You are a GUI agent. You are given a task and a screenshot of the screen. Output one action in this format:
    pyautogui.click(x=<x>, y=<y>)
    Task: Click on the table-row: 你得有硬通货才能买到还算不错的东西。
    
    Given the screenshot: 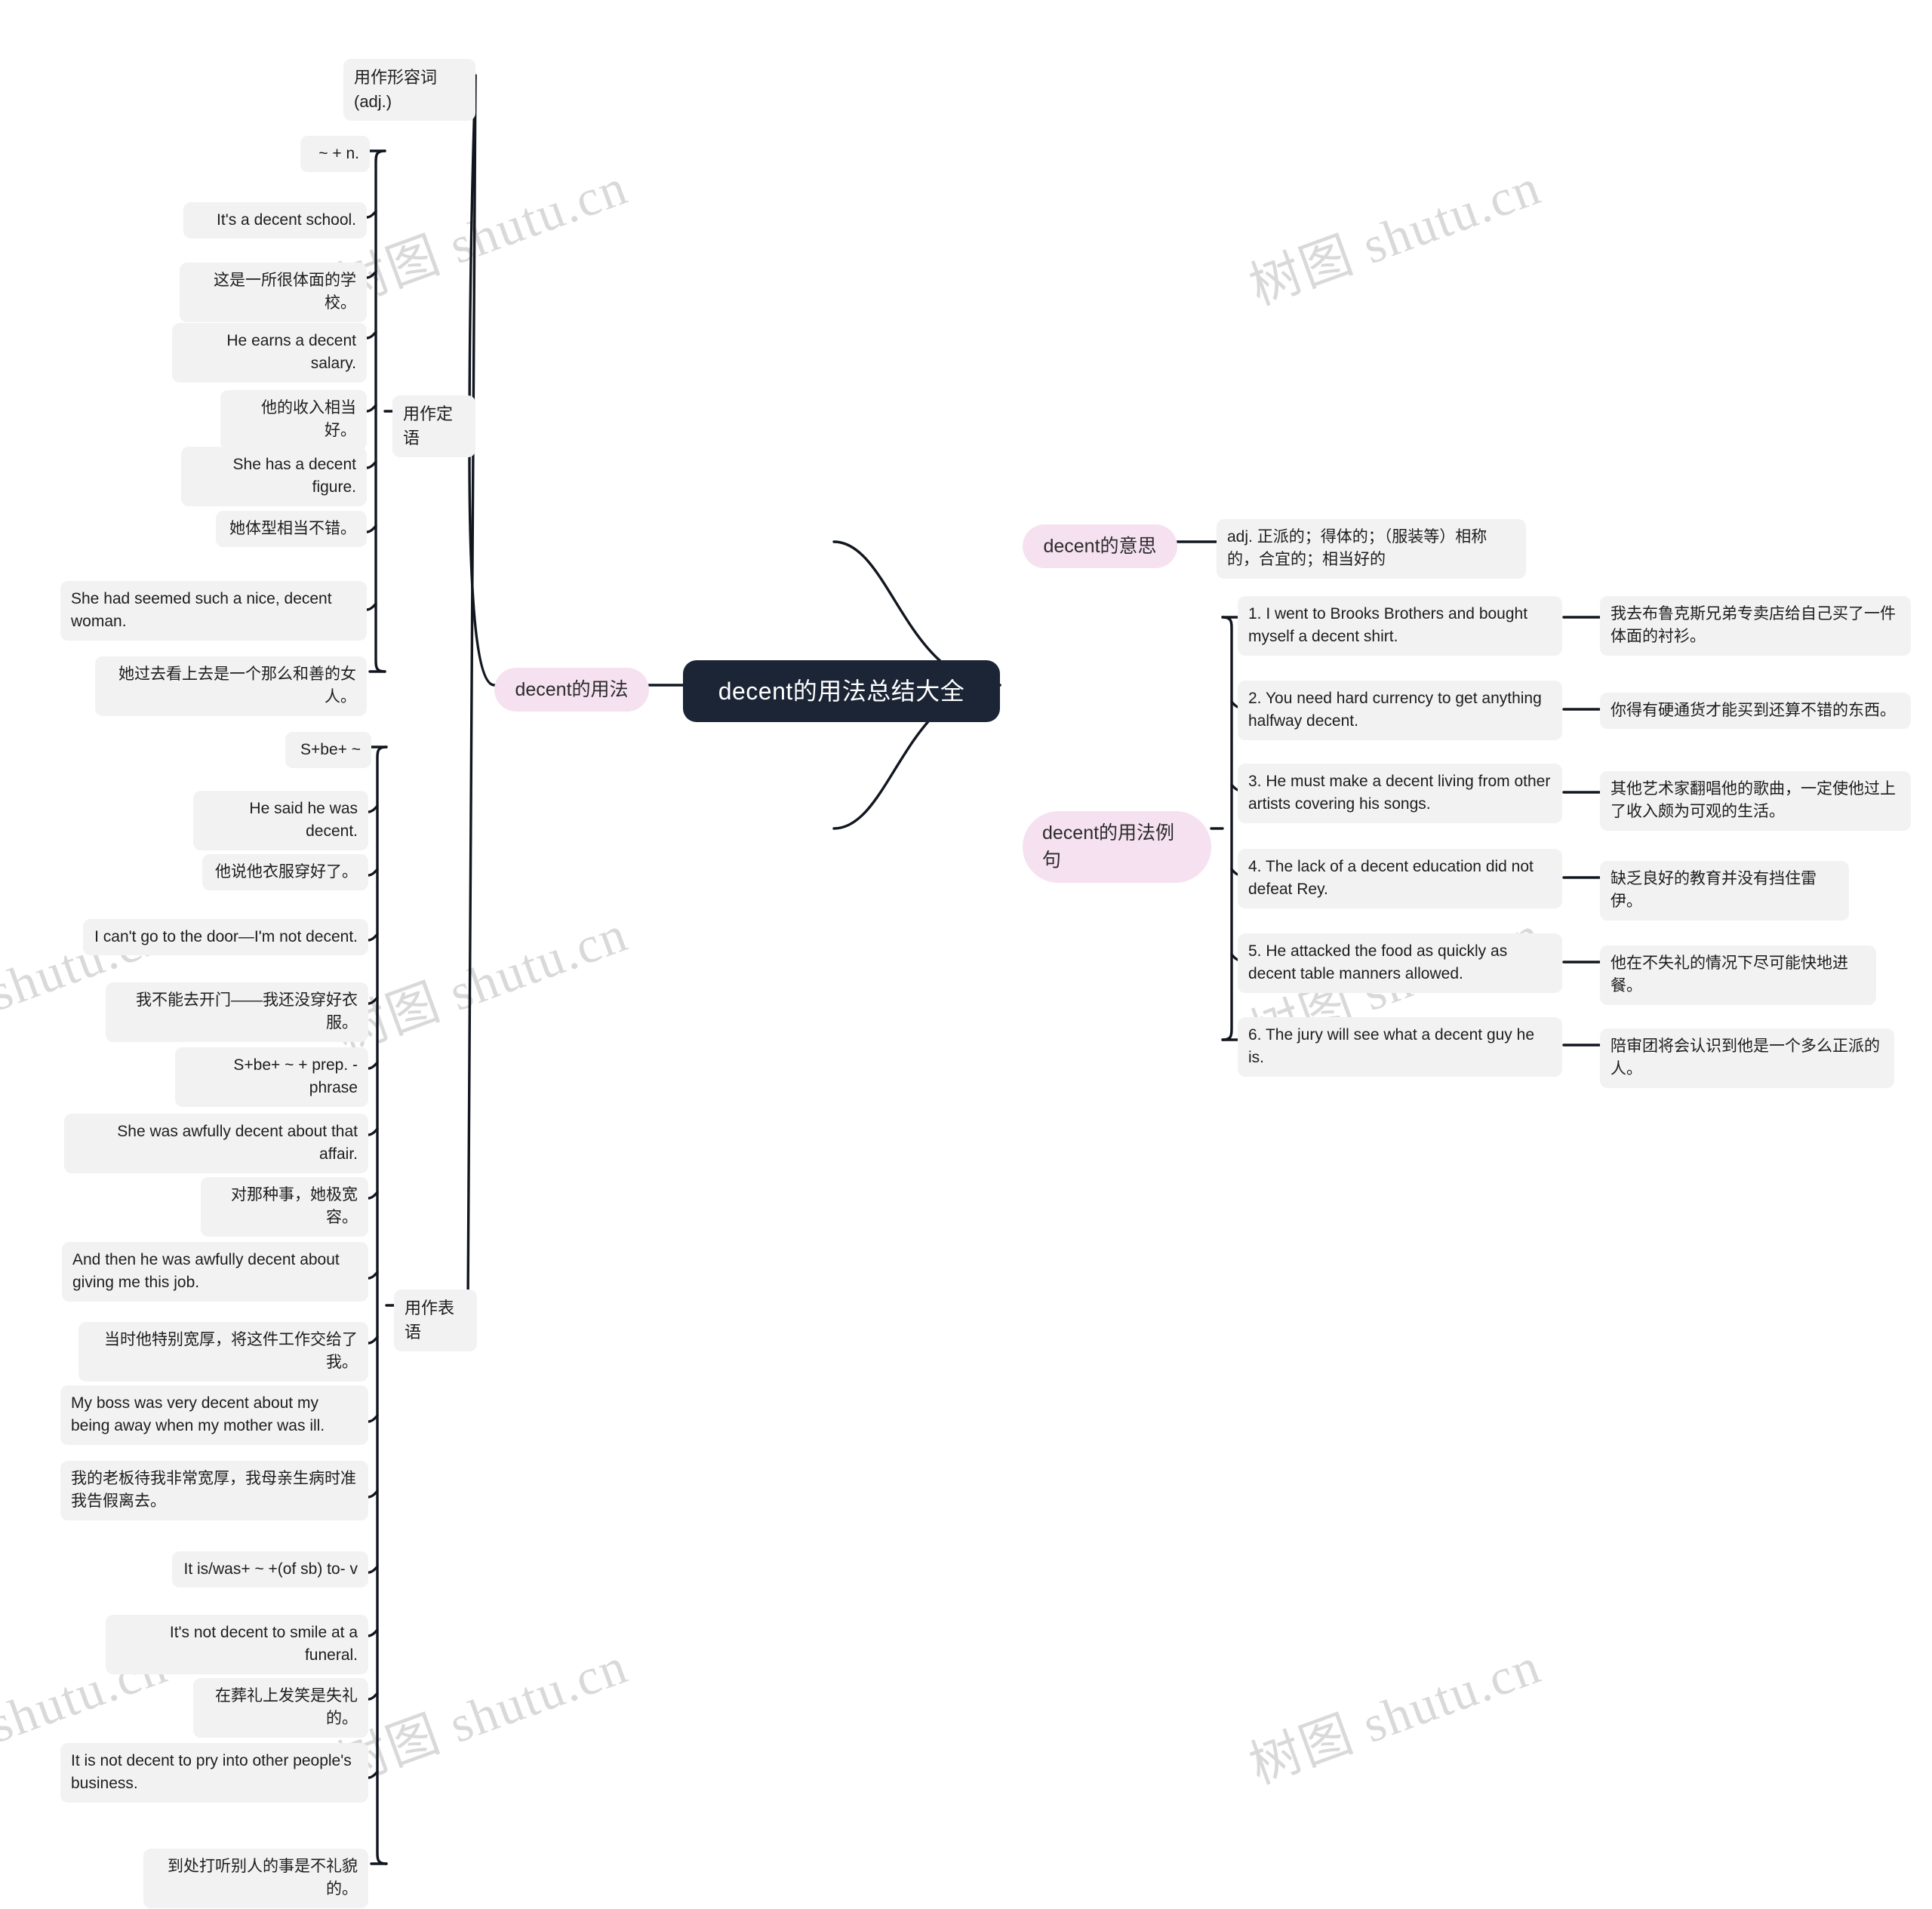 What is the action you would take?
    pyautogui.click(x=1755, y=711)
    